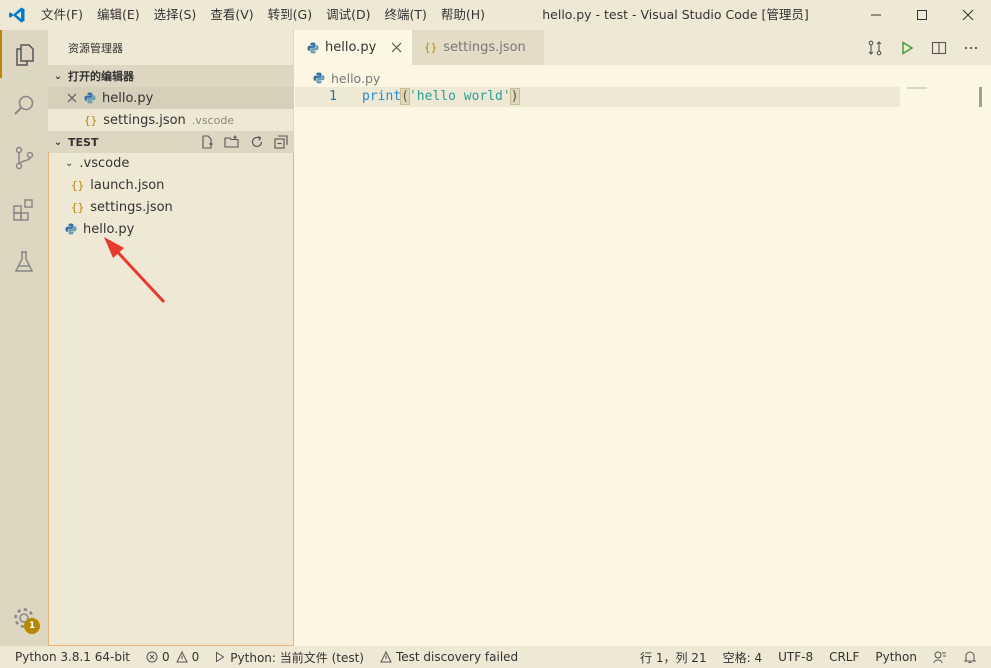 The image size is (991, 668). I want to click on activity-search, so click(24, 106).